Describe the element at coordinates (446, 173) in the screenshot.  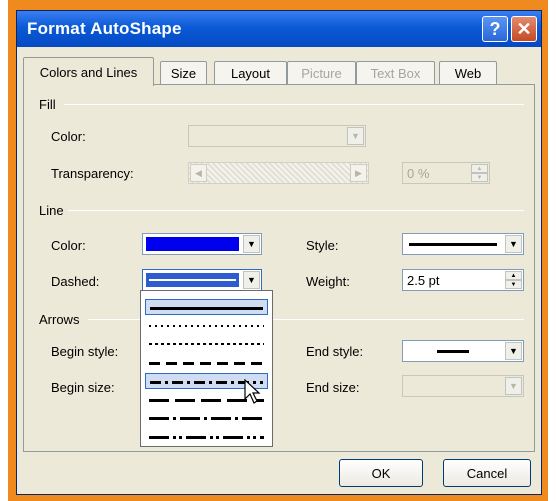
I see `transparency-spinner: 0 % ▲ ▼` at that location.